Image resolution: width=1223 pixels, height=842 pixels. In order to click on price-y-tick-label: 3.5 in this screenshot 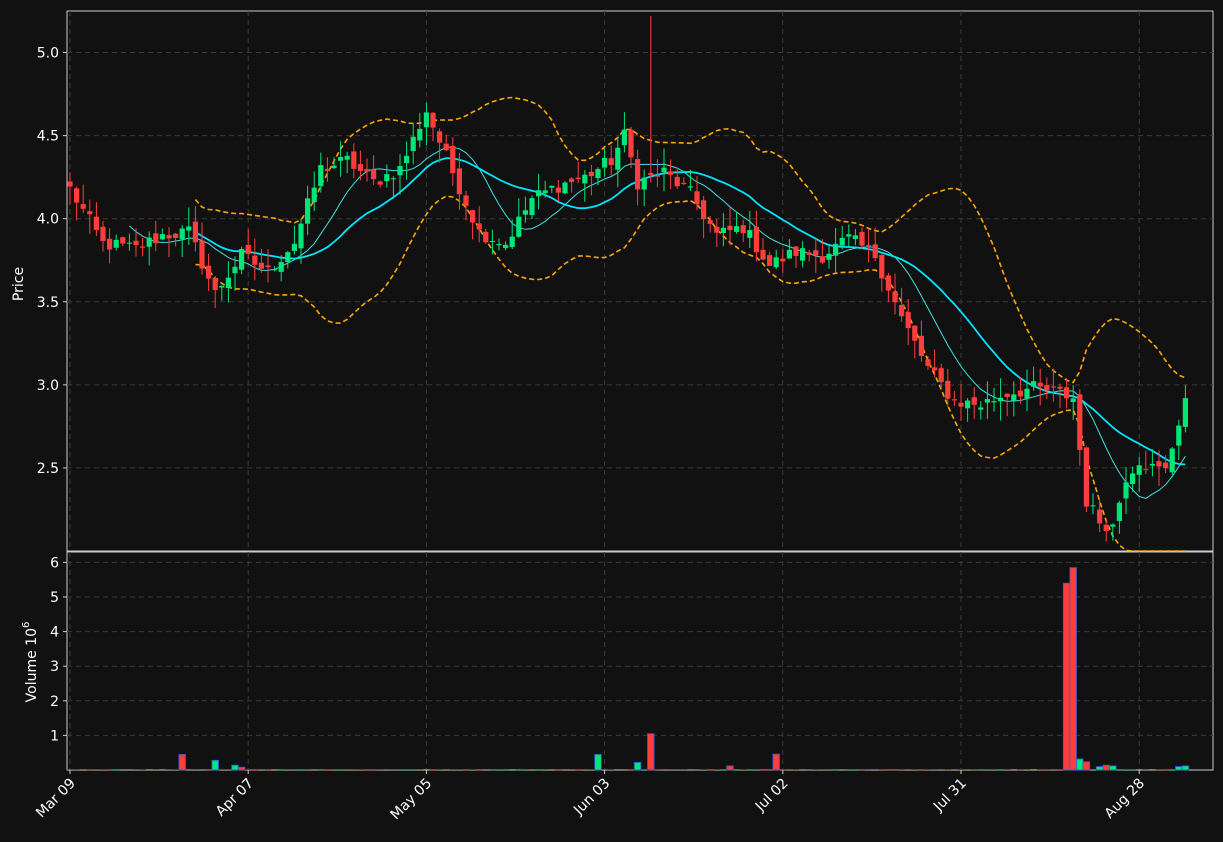, I will do `click(48, 303)`.